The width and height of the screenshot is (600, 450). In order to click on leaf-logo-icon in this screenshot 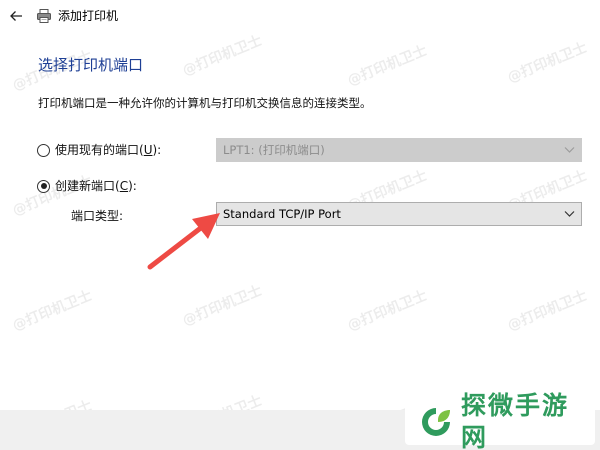, I will do `click(436, 422)`.